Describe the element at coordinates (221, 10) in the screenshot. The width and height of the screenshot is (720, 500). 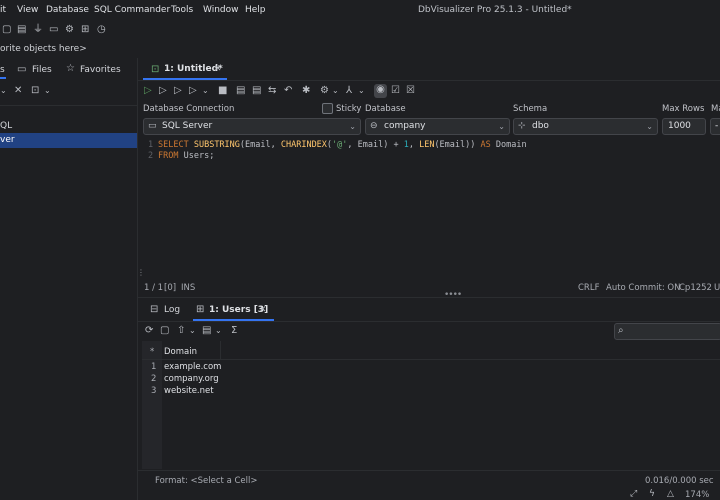
I see `menu-item-window: Window` at that location.